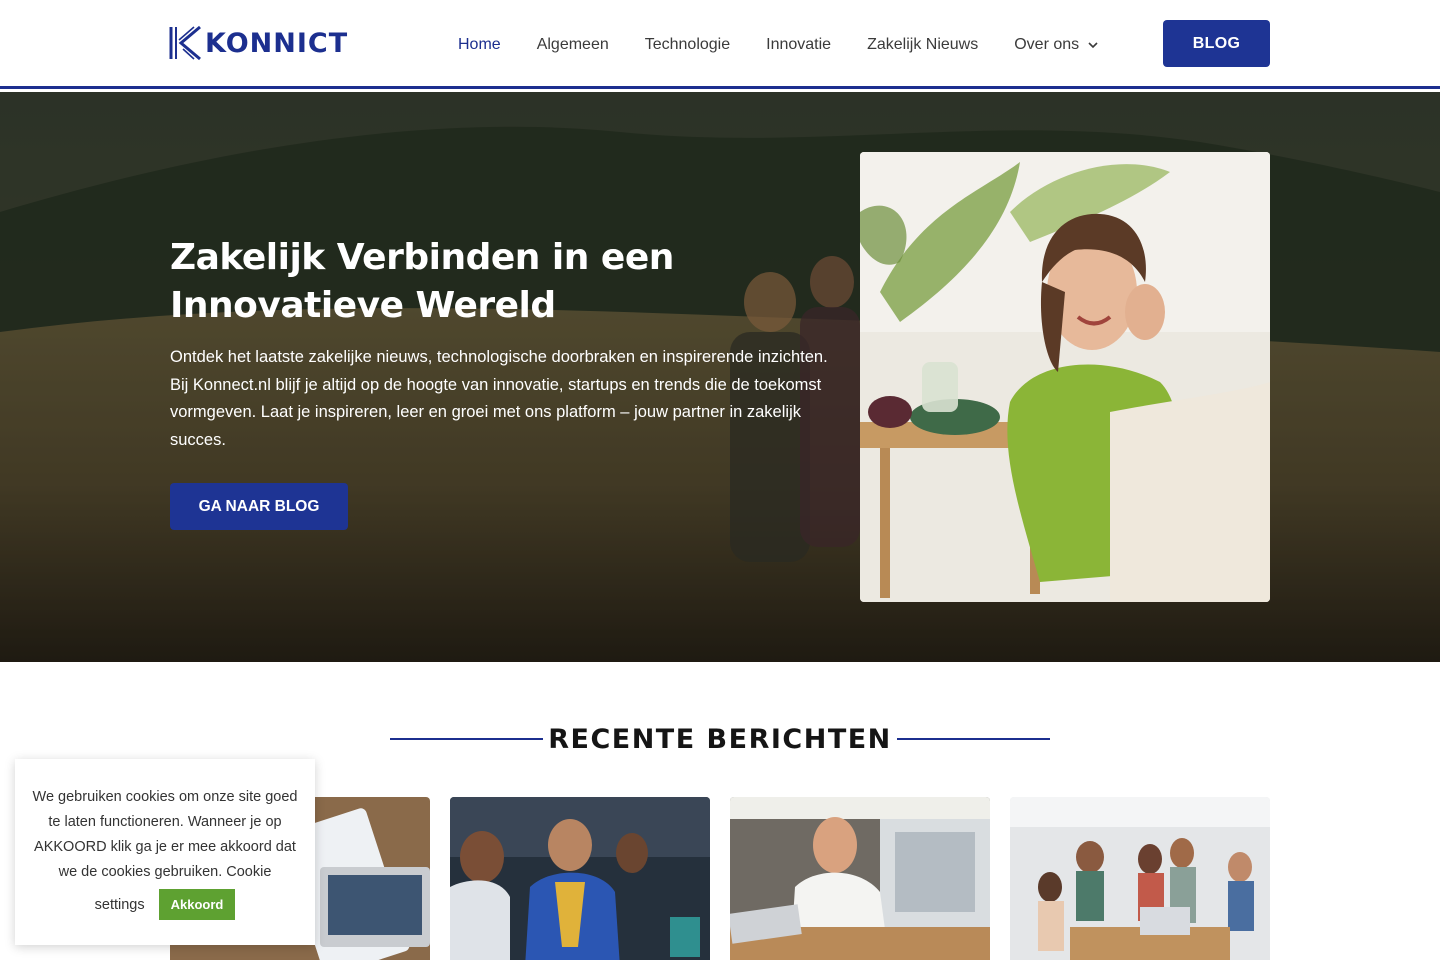 This screenshot has height=960, width=1440. I want to click on recent-posts-heading: RECENTE BERICHTEN, so click(720, 739).